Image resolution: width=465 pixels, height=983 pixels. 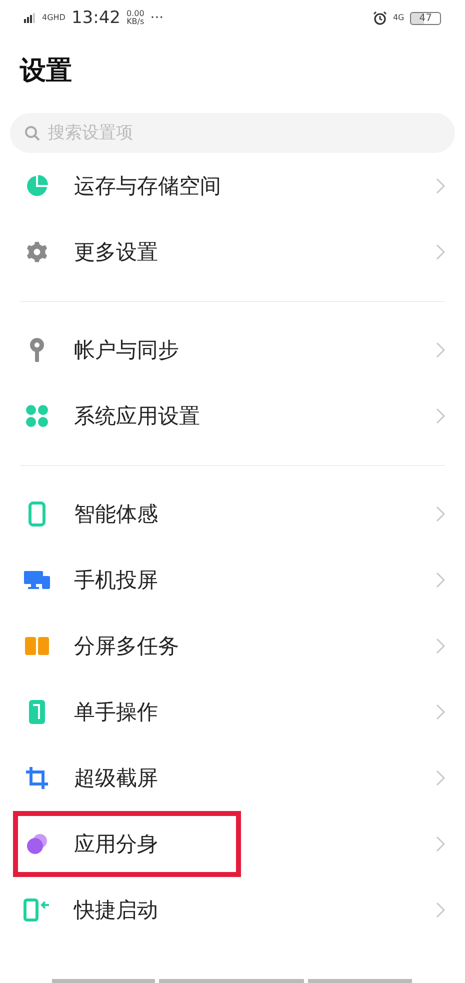 What do you see at coordinates (232, 186) in the screenshot?
I see `settings-item: 运存与存储空间` at bounding box center [232, 186].